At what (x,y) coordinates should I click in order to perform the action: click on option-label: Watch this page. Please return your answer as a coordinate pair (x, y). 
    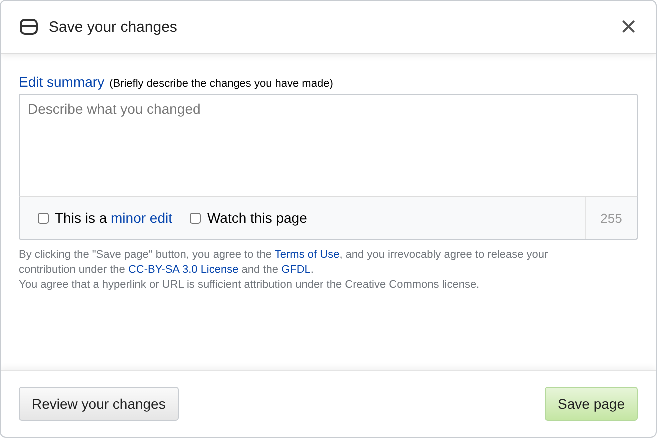
    Looking at the image, I should click on (257, 218).